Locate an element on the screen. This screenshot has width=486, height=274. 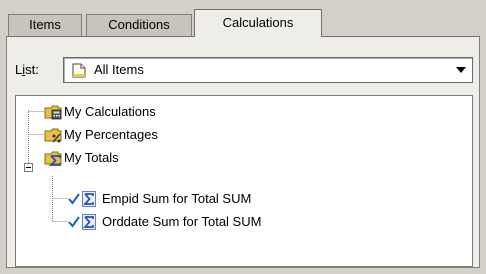
tab-items: Items is located at coordinates (45, 25).